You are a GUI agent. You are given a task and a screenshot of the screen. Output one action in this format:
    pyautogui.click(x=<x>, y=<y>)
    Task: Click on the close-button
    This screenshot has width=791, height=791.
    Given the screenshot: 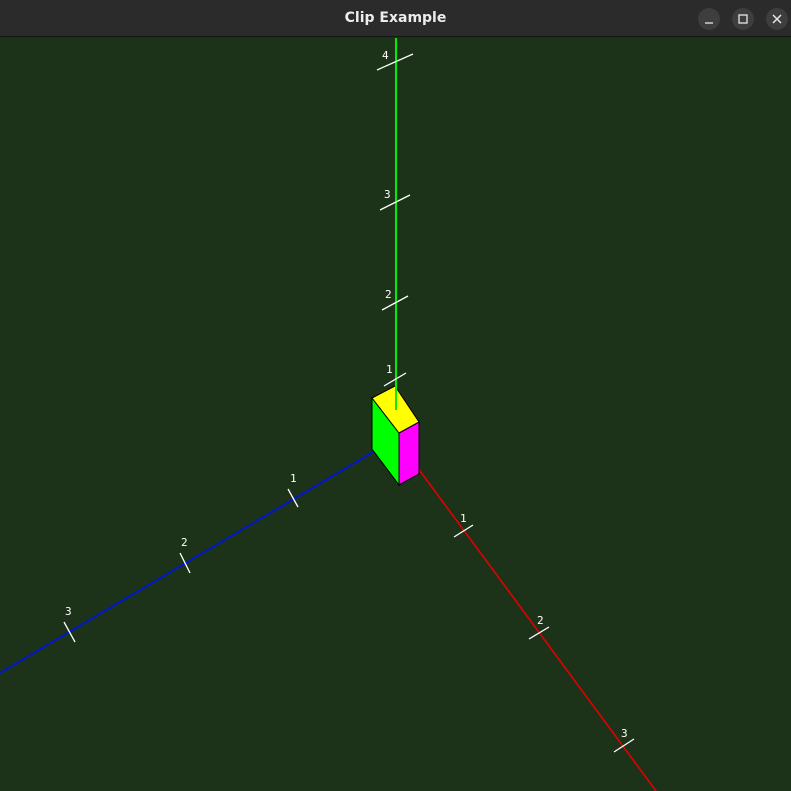 What is the action you would take?
    pyautogui.click(x=777, y=19)
    